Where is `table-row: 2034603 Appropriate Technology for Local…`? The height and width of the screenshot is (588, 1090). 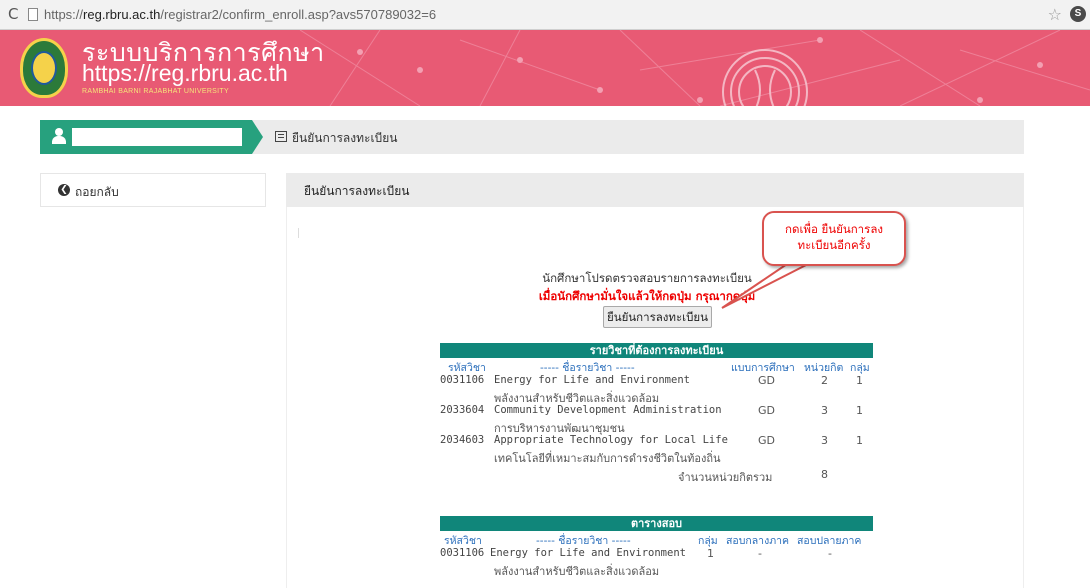
table-row: 2034603 Appropriate Technology for Local… is located at coordinates (656, 449).